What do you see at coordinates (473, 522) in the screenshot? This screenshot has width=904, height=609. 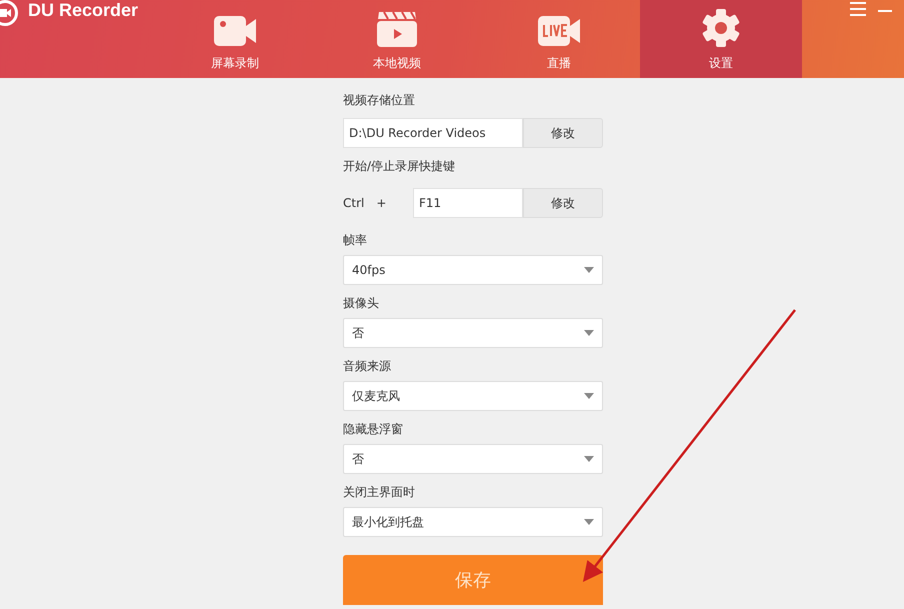 I see `dropdown: 最小化到托盘` at bounding box center [473, 522].